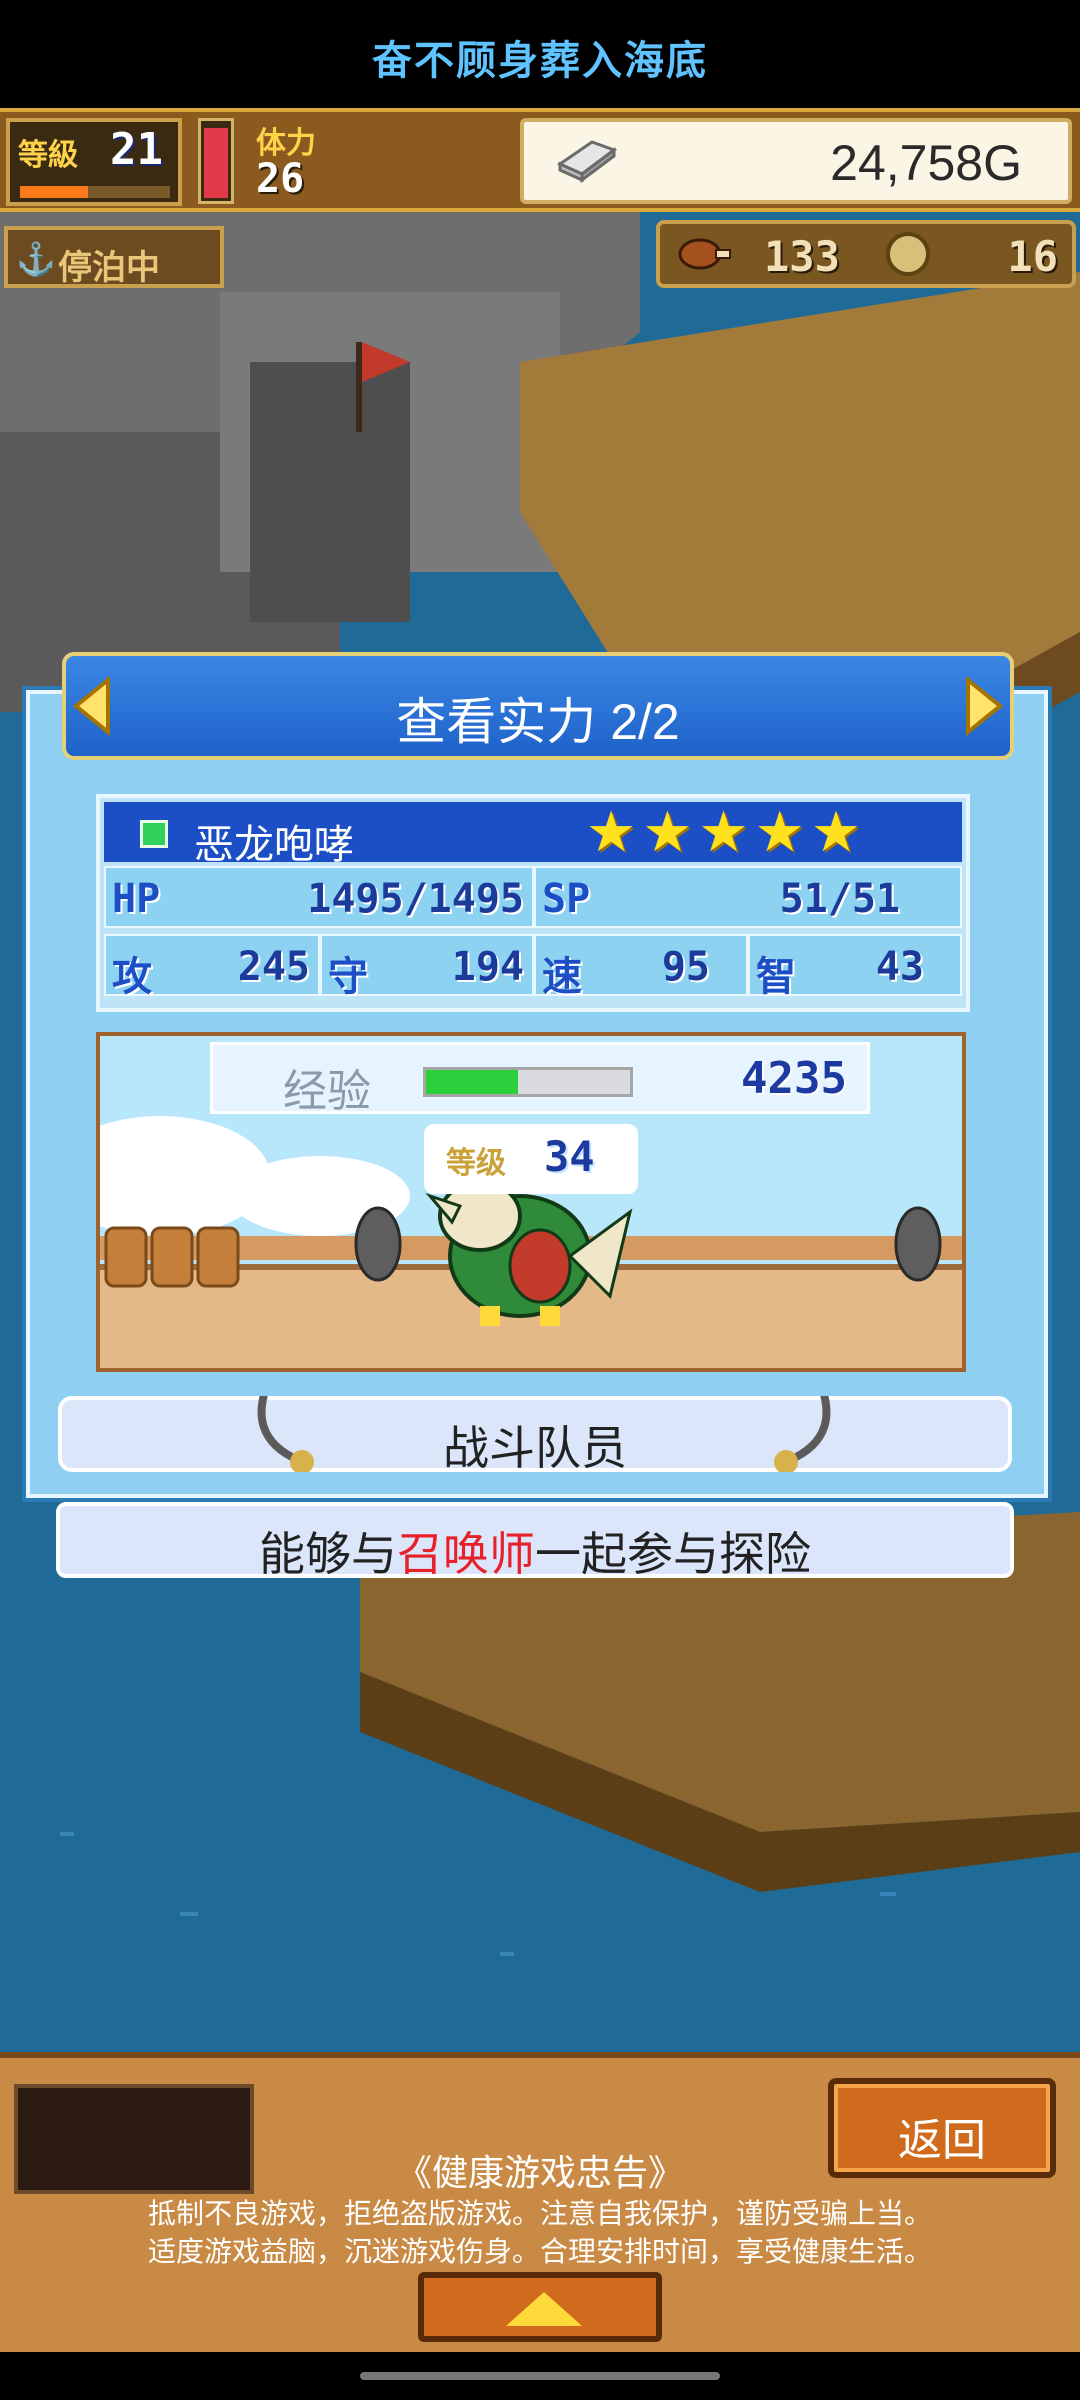 This screenshot has height=2400, width=1080. I want to click on stamina-gauge-fill, so click(216, 163).